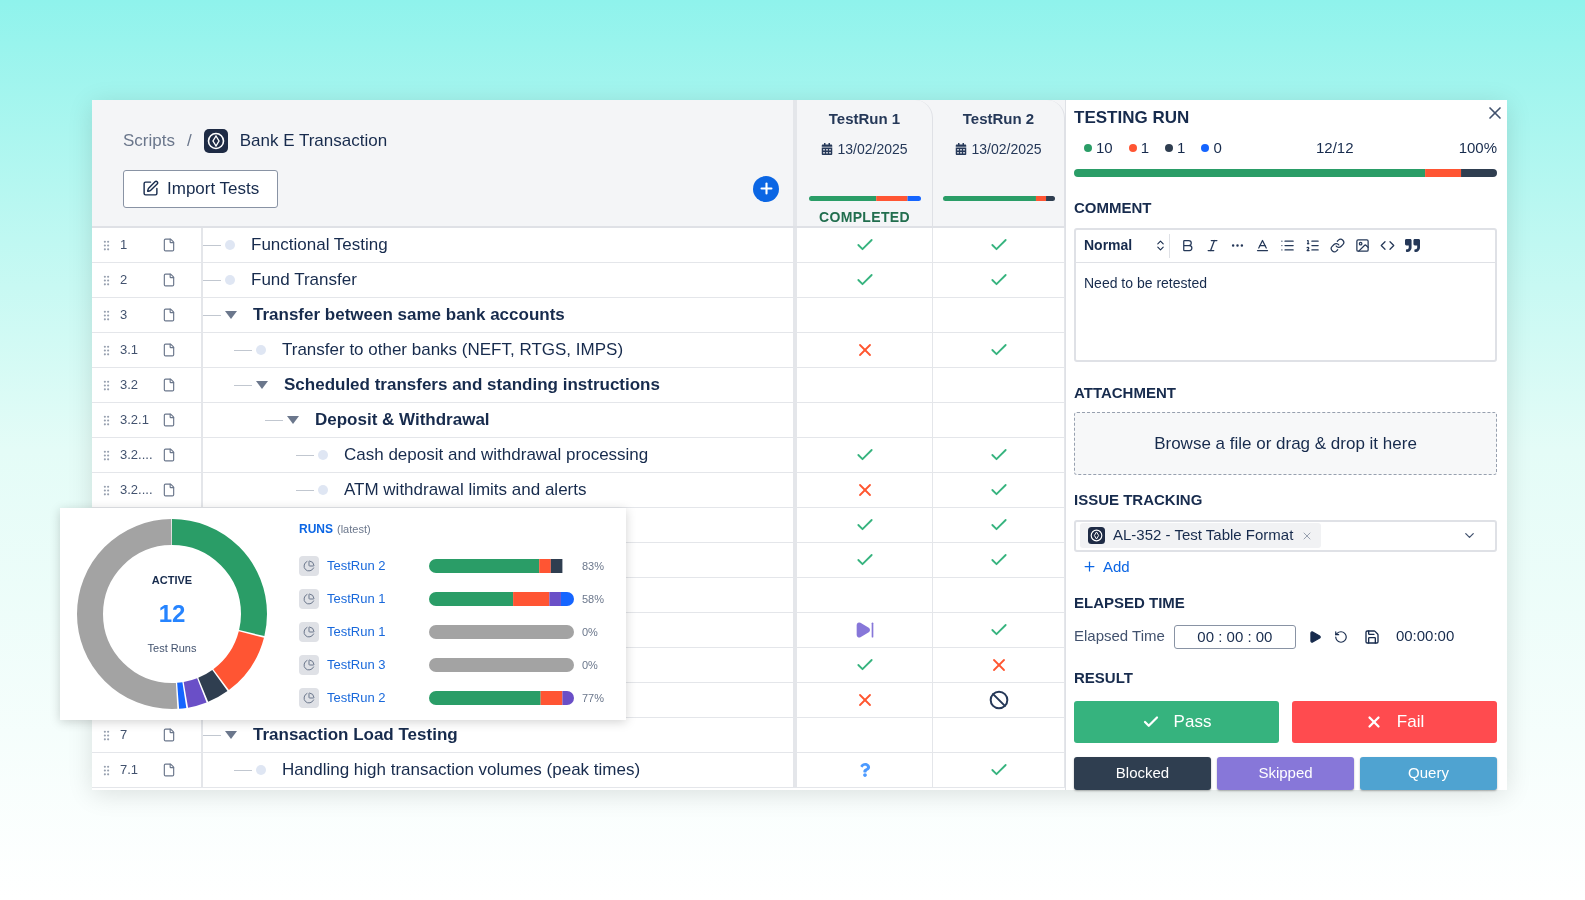  I want to click on section-label: ATTACHMENT, so click(1125, 392).